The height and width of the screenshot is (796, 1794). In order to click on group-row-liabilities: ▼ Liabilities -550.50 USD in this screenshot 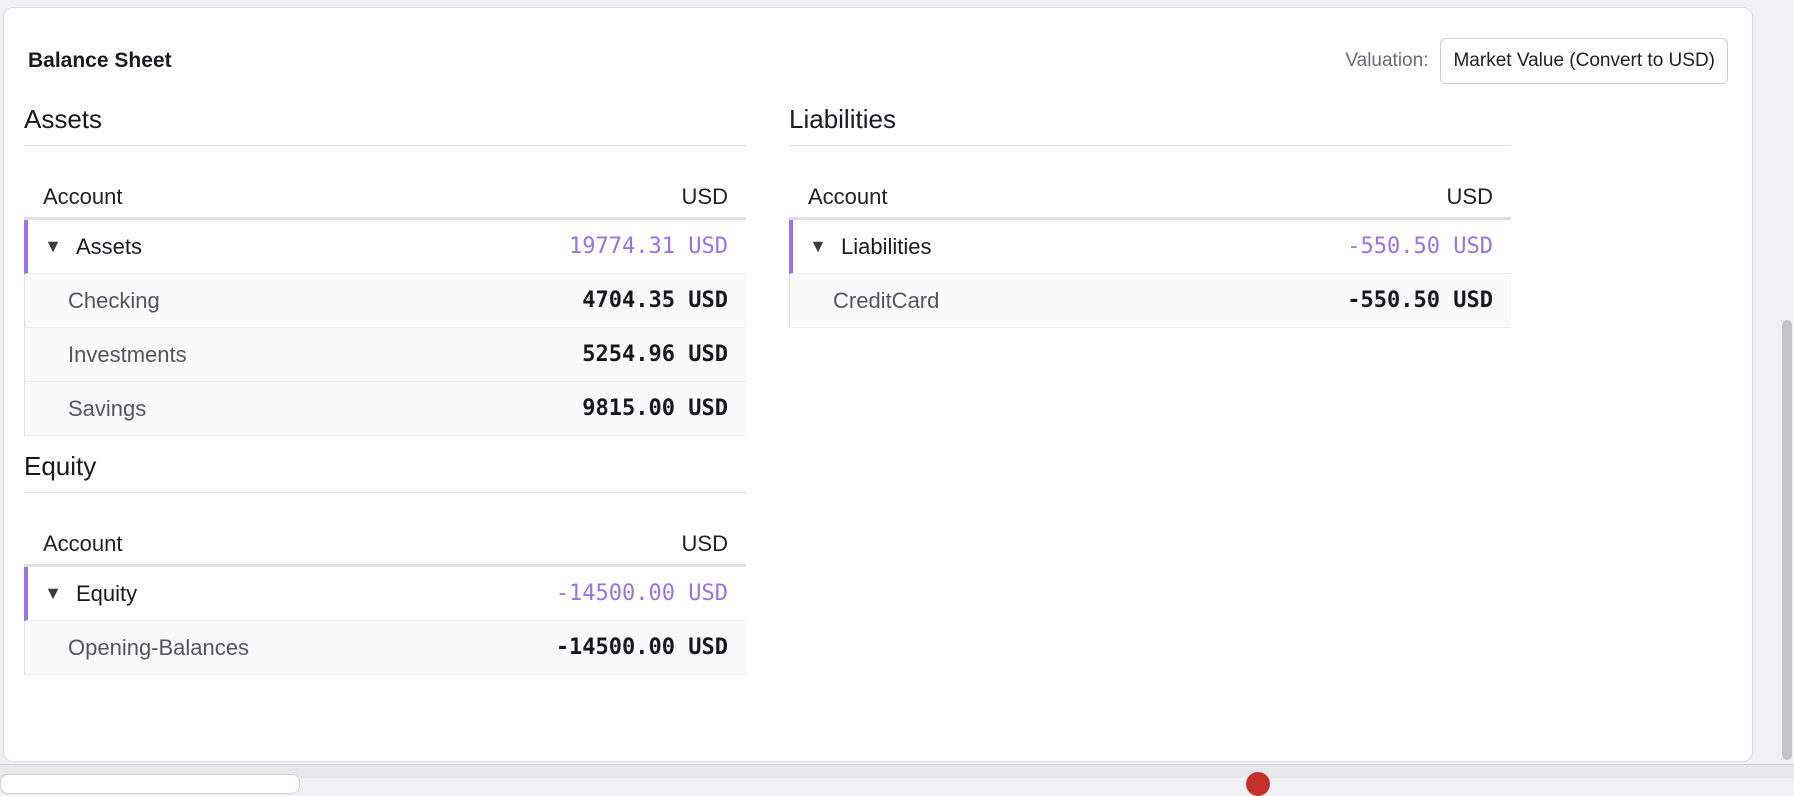, I will do `click(1150, 247)`.